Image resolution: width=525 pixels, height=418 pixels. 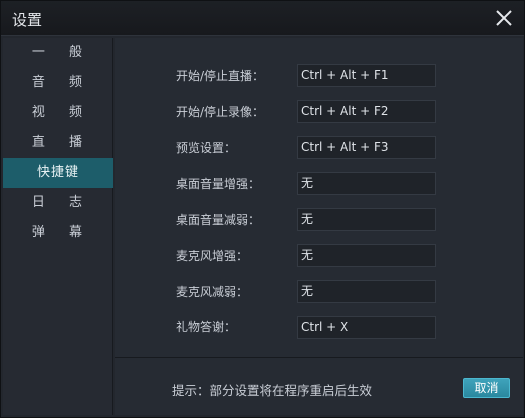 What do you see at coordinates (366, 75) in the screenshot?
I see `hotkey-field-toggle-live: Ctrl + Alt + F1` at bounding box center [366, 75].